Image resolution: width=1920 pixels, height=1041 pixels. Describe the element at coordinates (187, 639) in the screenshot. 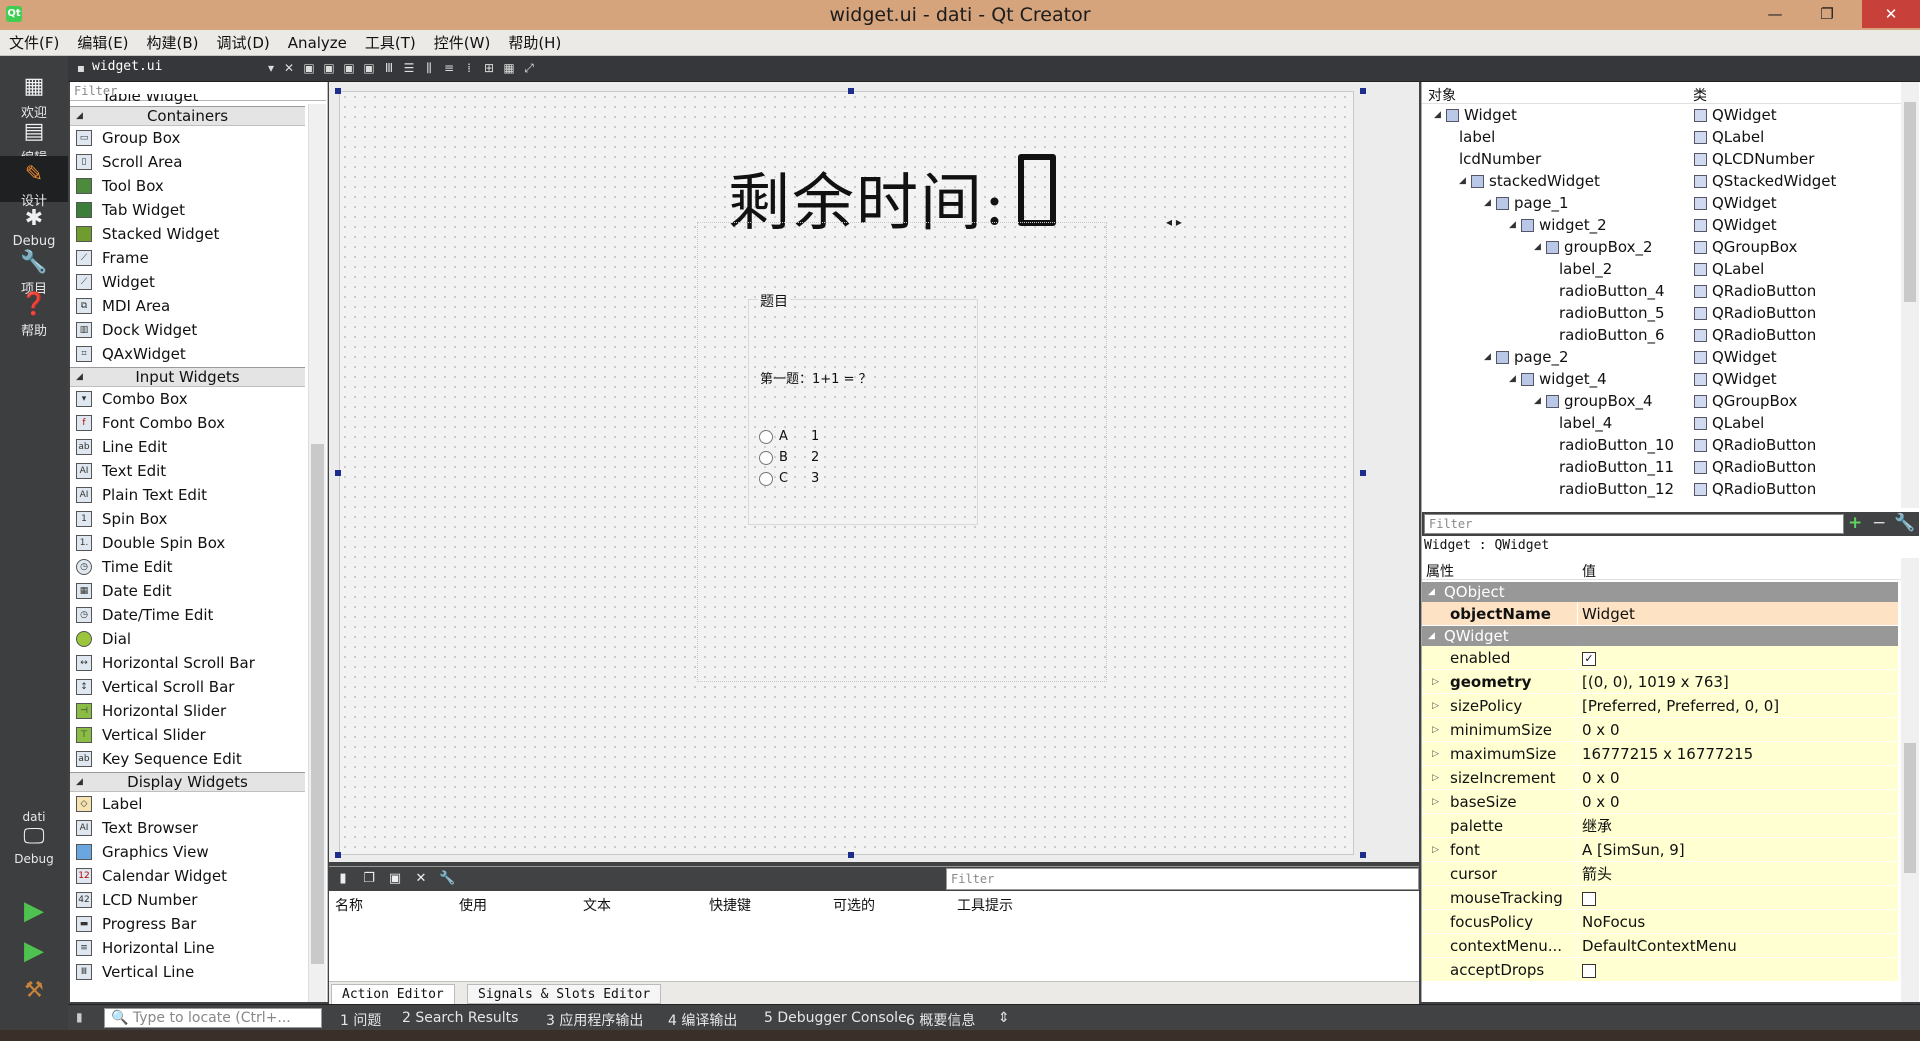

I see `widget-box-item: Dial` at that location.